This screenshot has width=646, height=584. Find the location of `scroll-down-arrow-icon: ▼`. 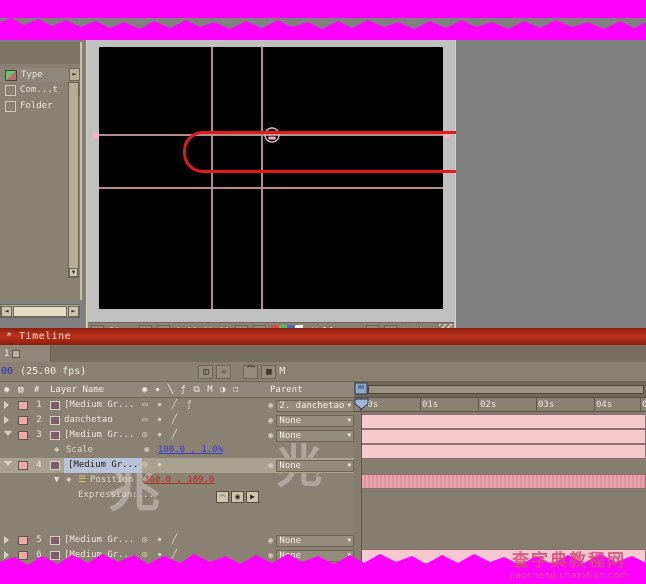

scroll-down-arrow-icon: ▼ is located at coordinates (73, 272).